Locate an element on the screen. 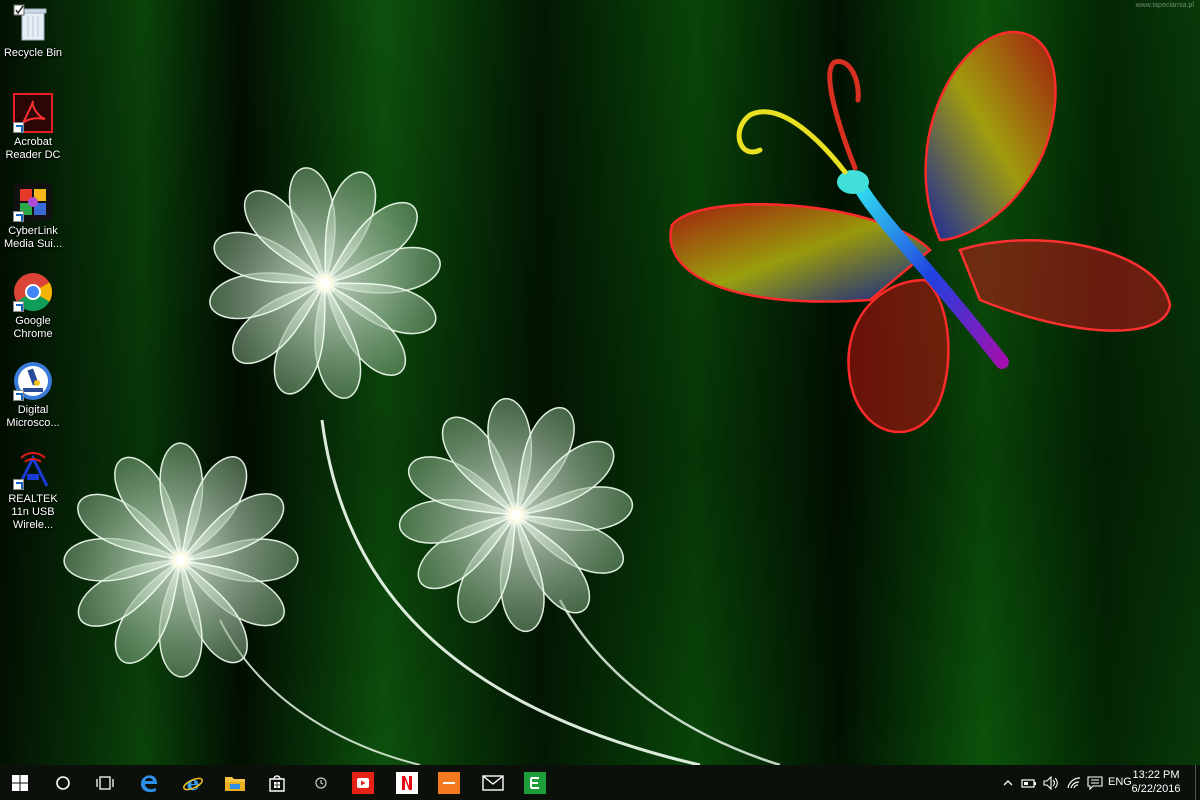 This screenshot has height=800, width=1200. chevron-up-icon is located at coordinates (1008, 782).